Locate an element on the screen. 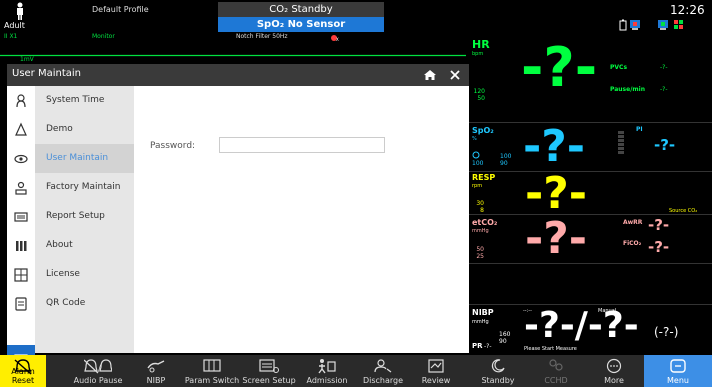  spo2-label: SpO₂ is located at coordinates (483, 130).